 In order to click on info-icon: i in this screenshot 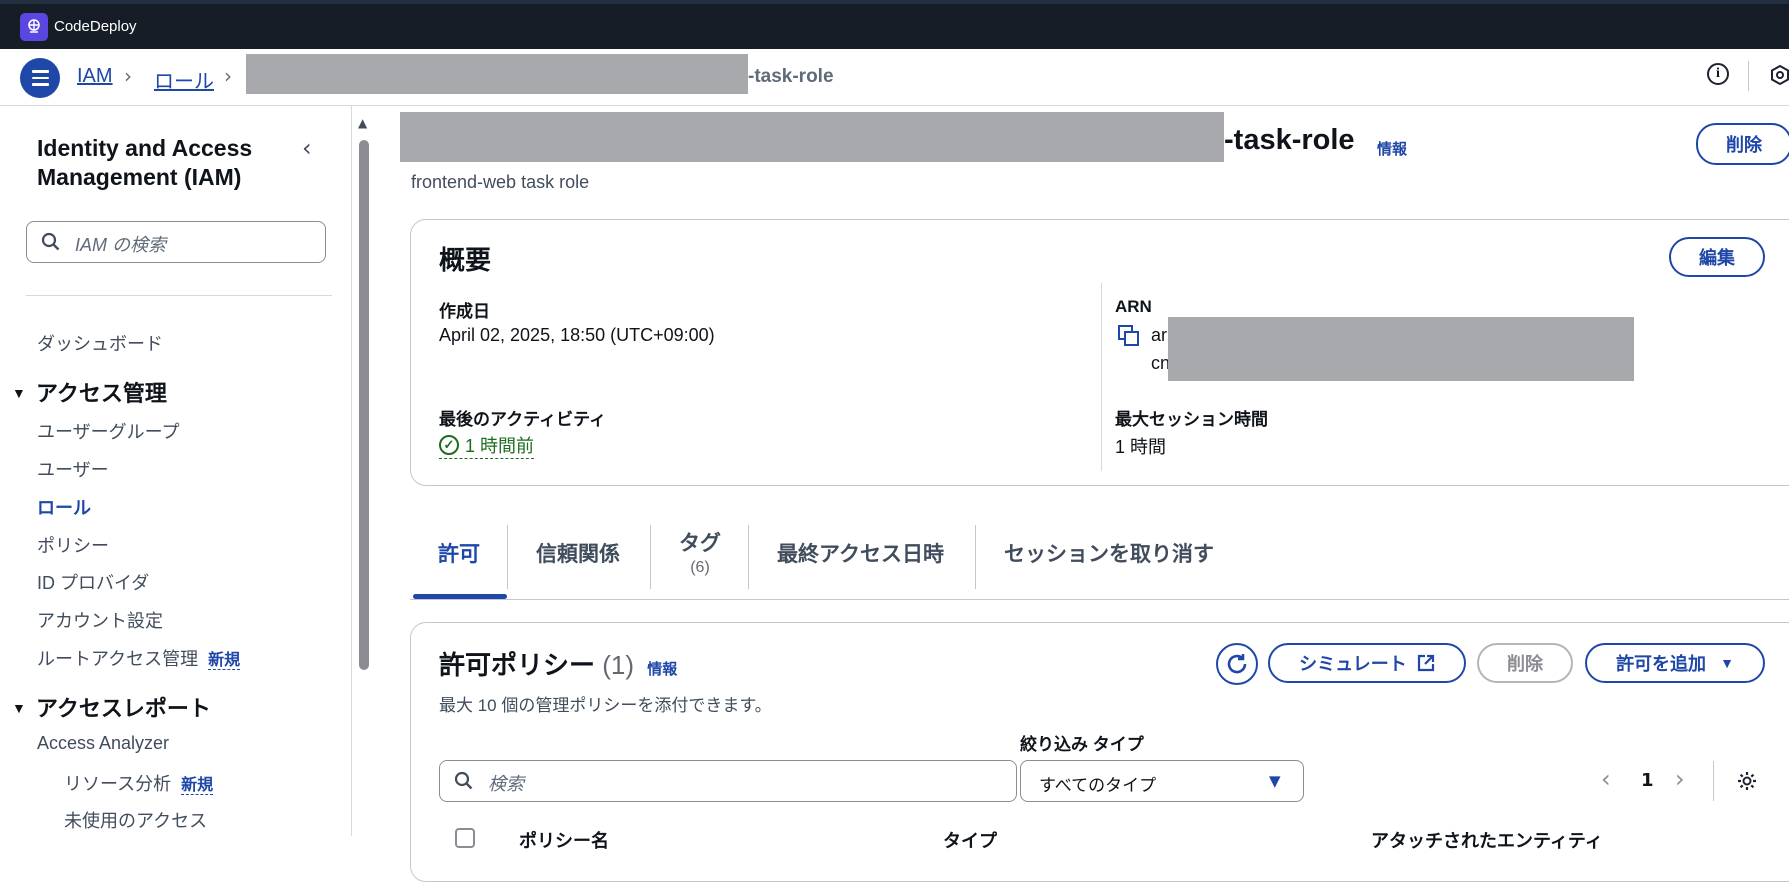, I will do `click(1718, 74)`.